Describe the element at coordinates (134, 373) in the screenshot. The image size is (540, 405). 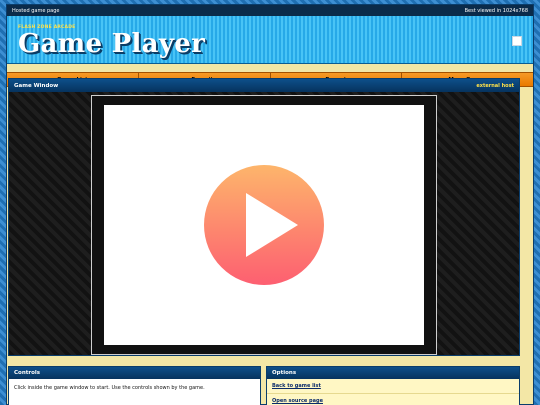
I see `controls-header: Controls` at that location.